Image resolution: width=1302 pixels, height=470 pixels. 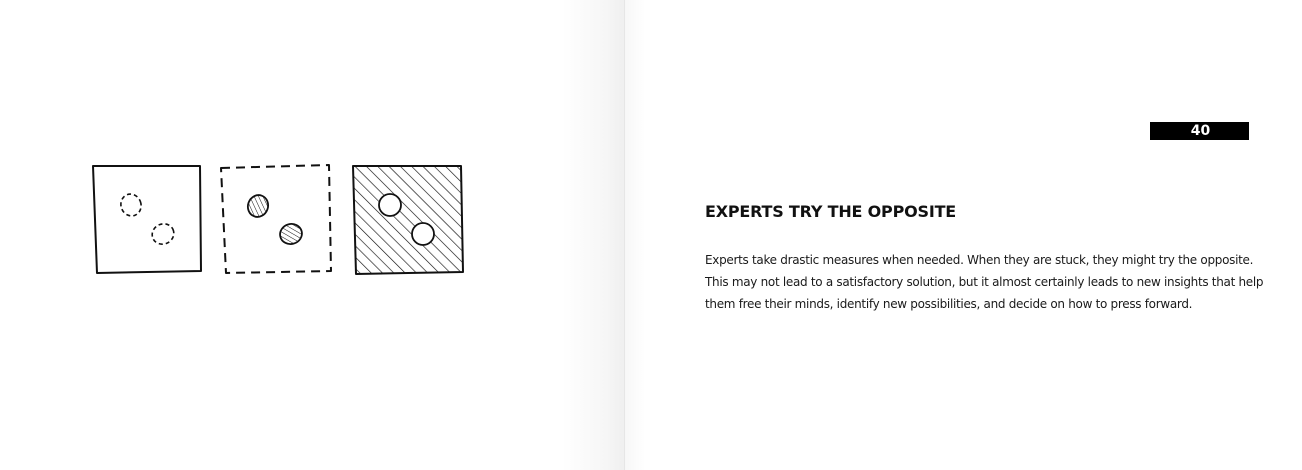 I want to click on page-number-badge: 40, so click(x=1199, y=131).